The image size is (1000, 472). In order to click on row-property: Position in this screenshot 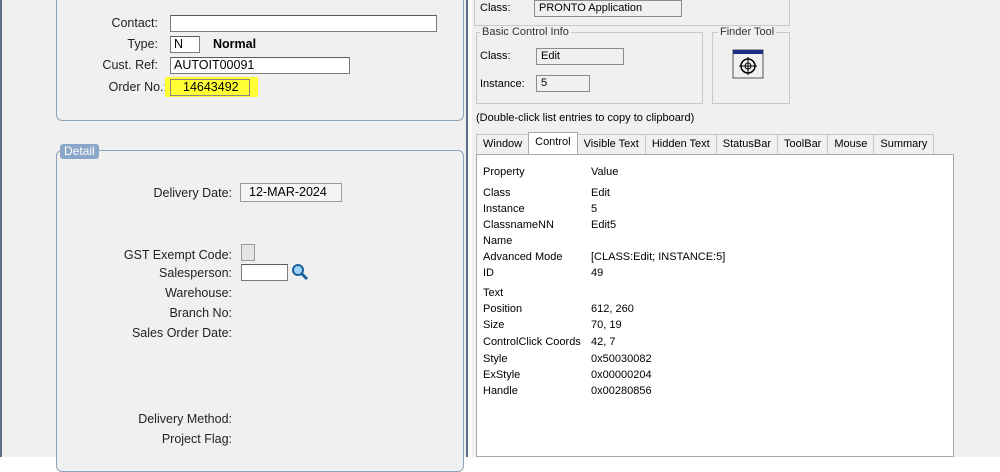, I will do `click(503, 309)`.